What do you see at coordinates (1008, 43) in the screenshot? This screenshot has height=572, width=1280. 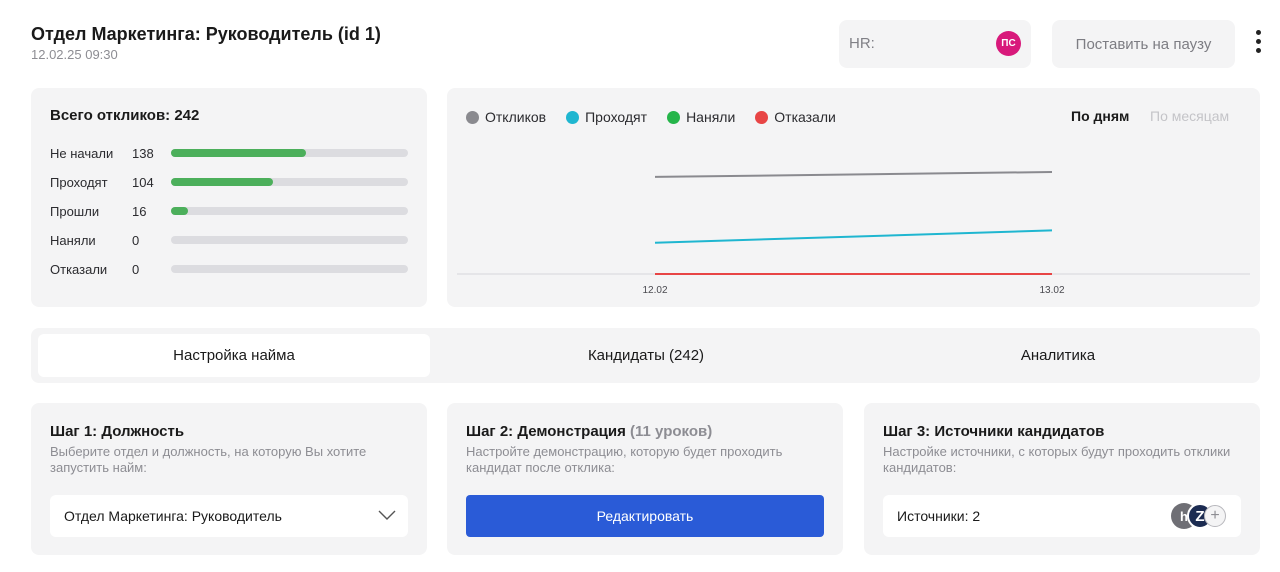 I see `hr-avatar: ПС` at bounding box center [1008, 43].